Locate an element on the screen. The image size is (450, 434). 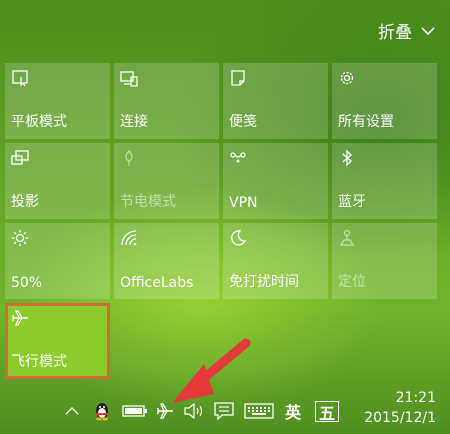
chevron-up-icon is located at coordinates (72, 411).